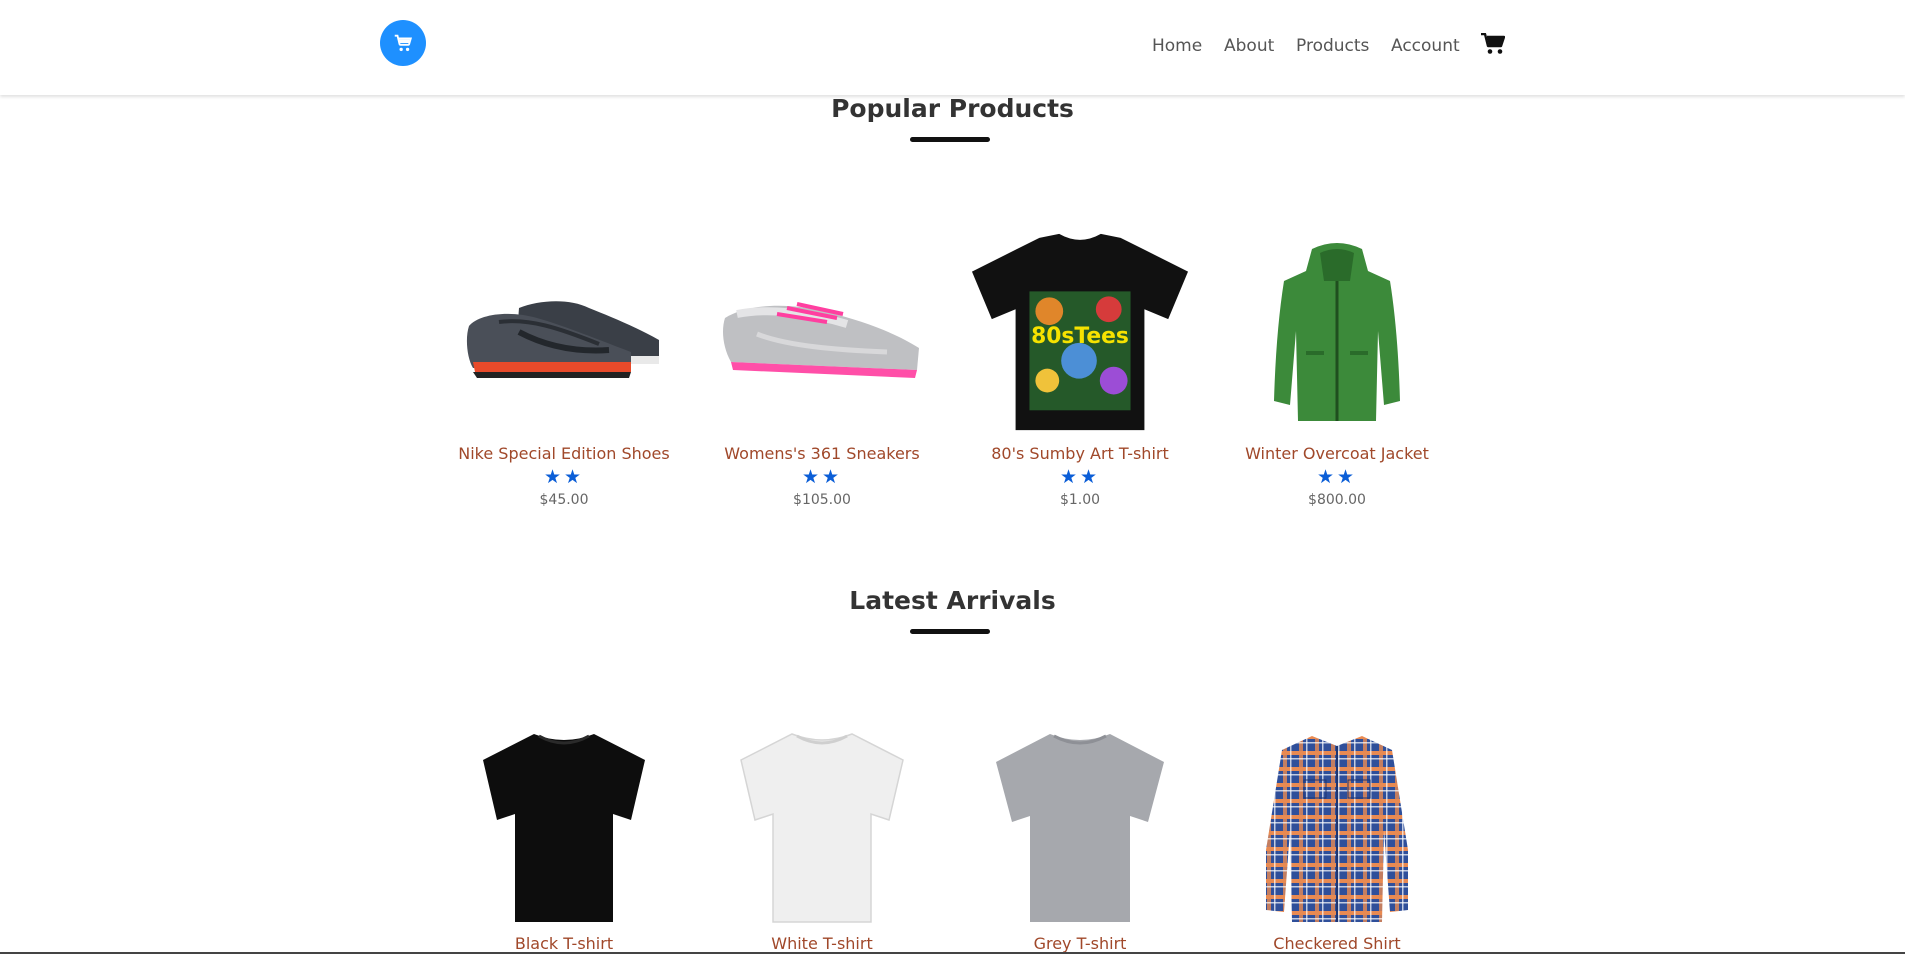 The image size is (1905, 954). I want to click on latest-title-underline, so click(950, 631).